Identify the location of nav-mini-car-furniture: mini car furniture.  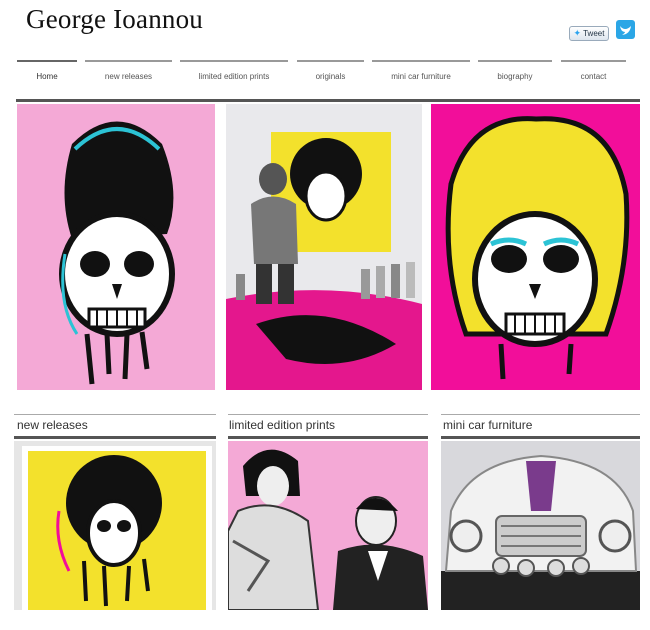
(421, 76).